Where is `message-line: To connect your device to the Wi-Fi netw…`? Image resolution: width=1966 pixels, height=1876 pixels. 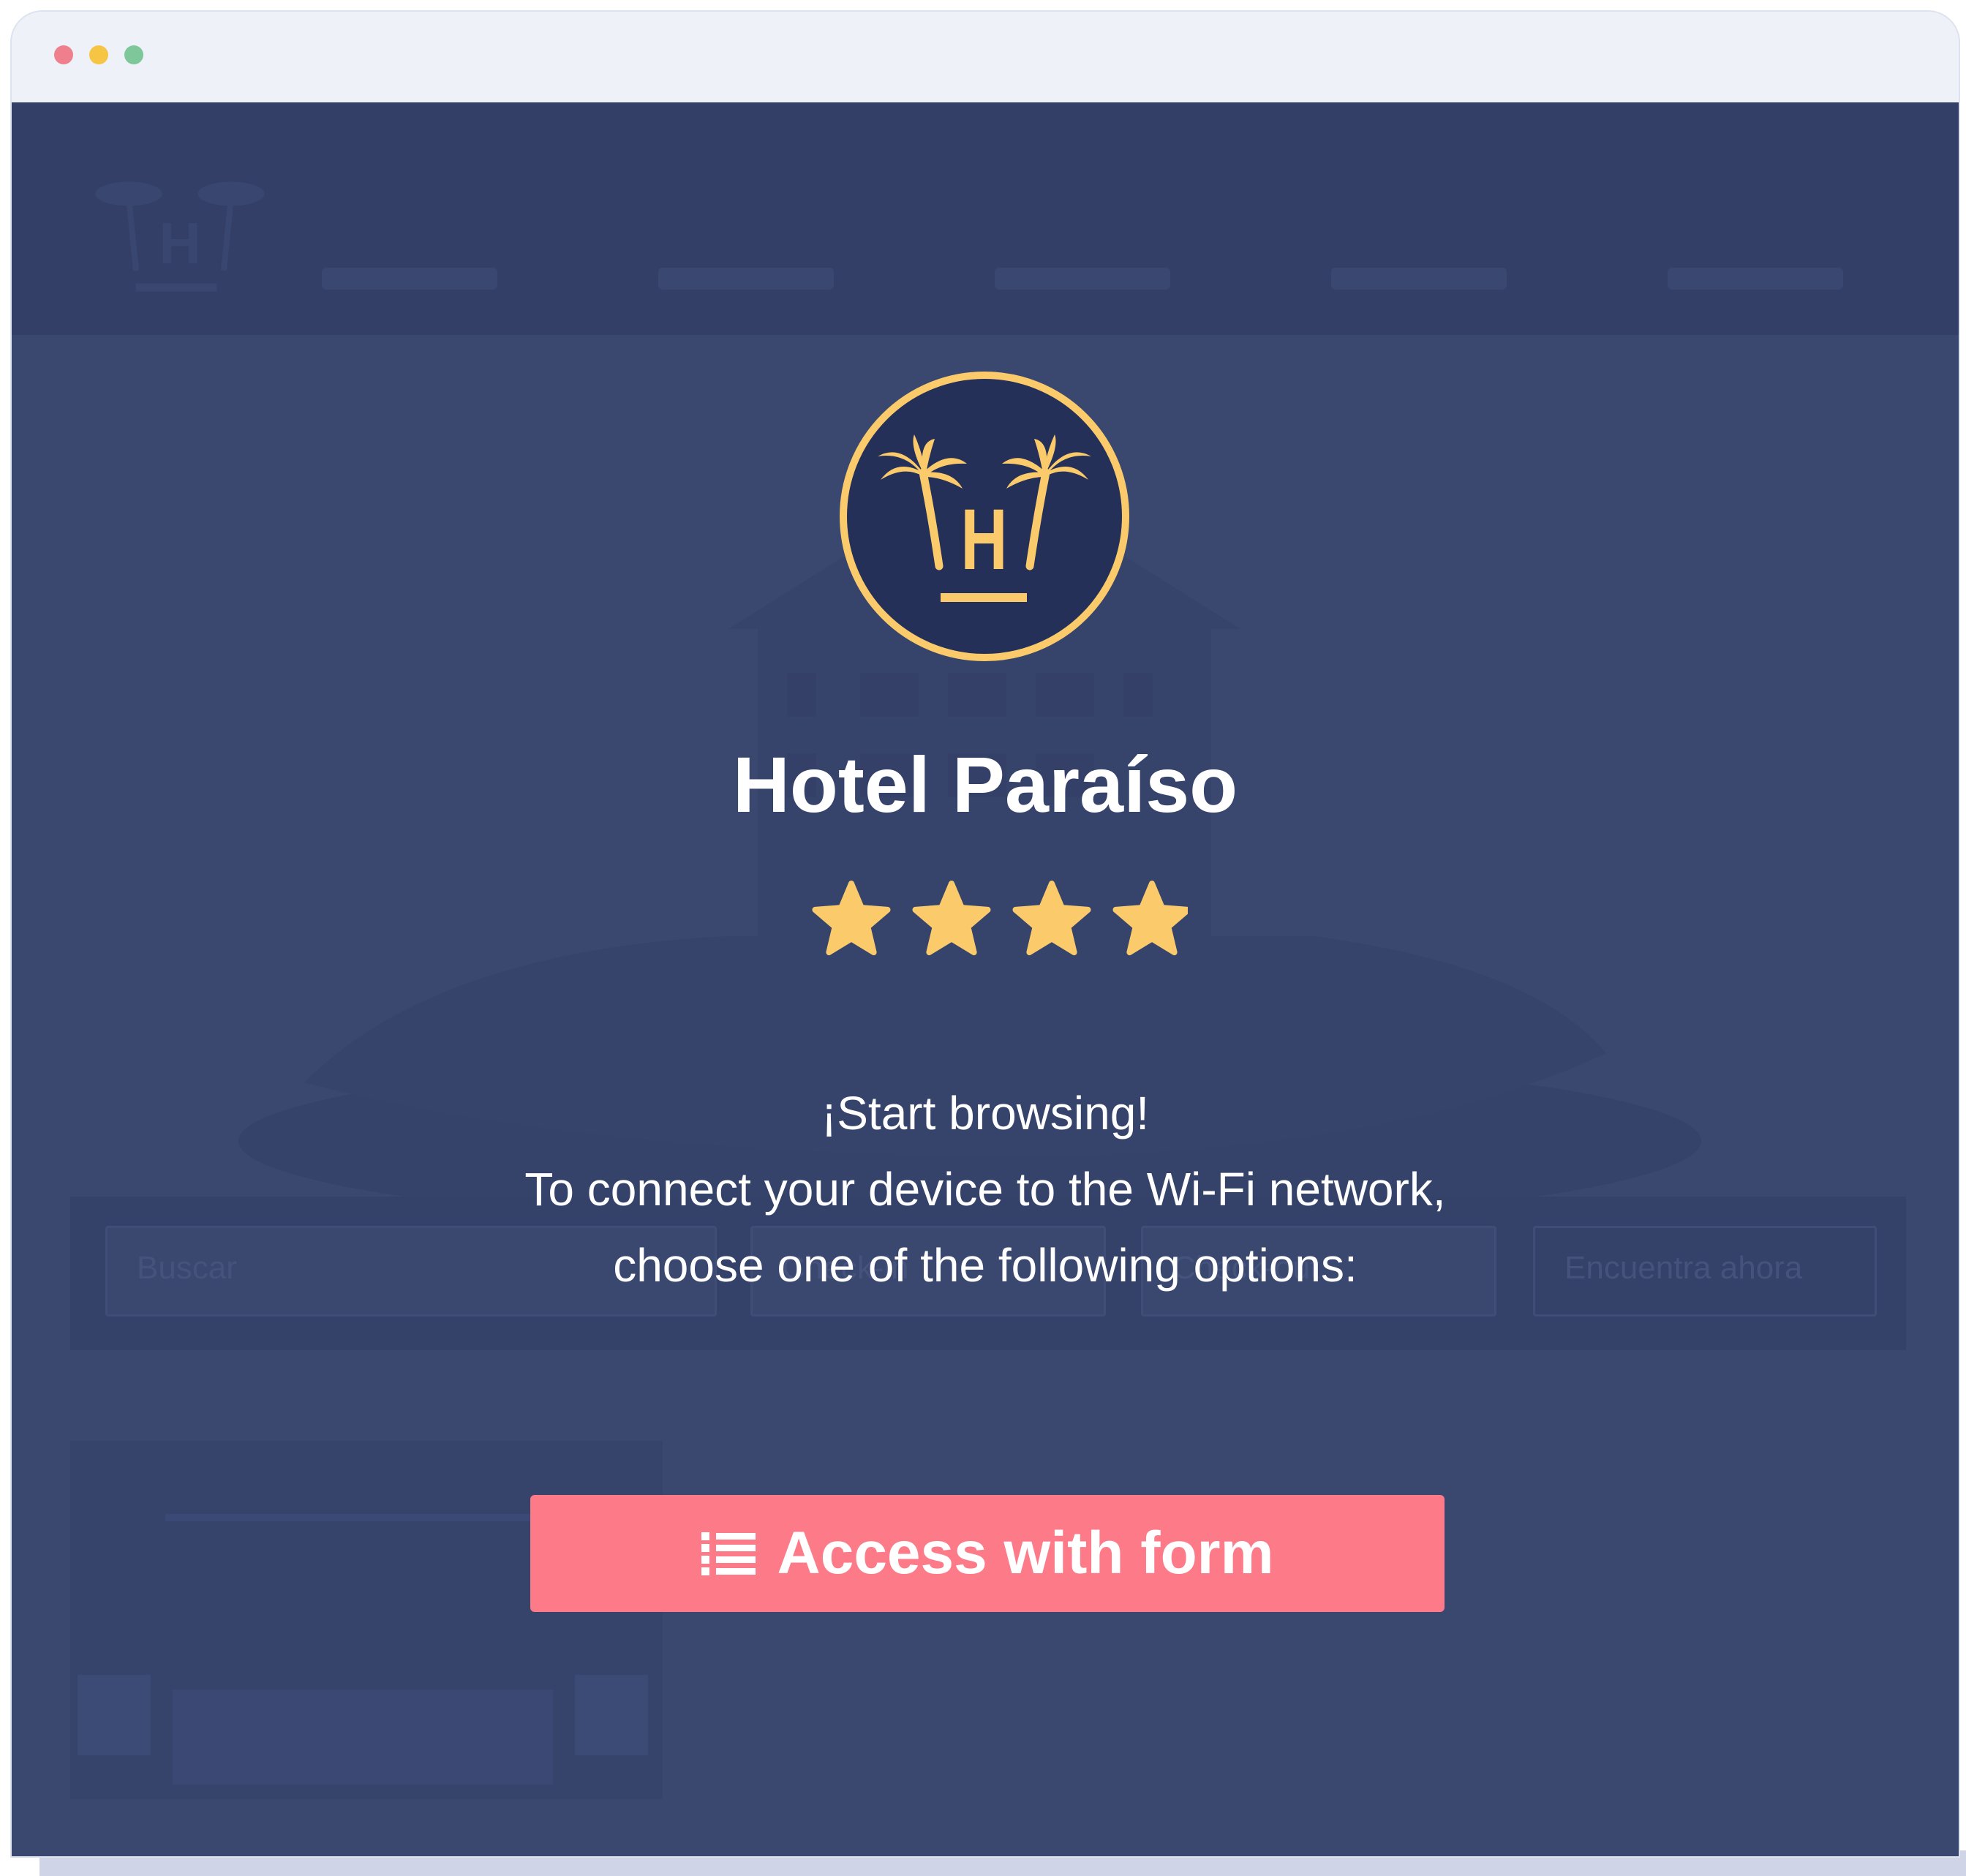 message-line: To connect your device to the Wi-Fi netw… is located at coordinates (985, 1189).